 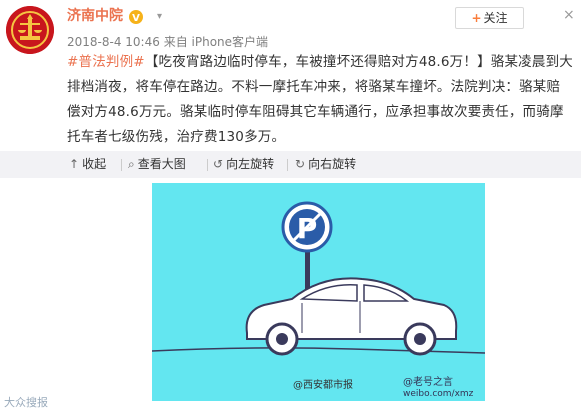 What do you see at coordinates (74, 164) in the screenshot?
I see `collapse-icon: ↑` at bounding box center [74, 164].